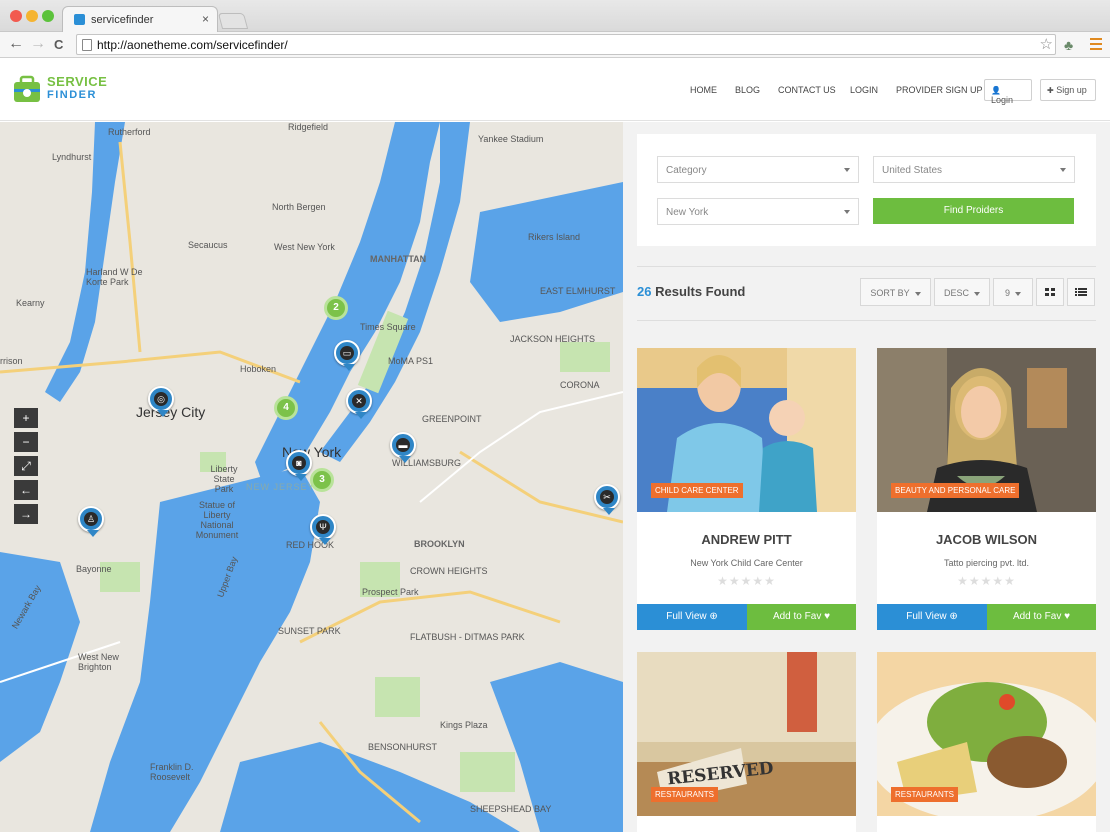 Image resolution: width=1110 pixels, height=832 pixels. What do you see at coordinates (16, 16) in the screenshot?
I see `close-window-button` at bounding box center [16, 16].